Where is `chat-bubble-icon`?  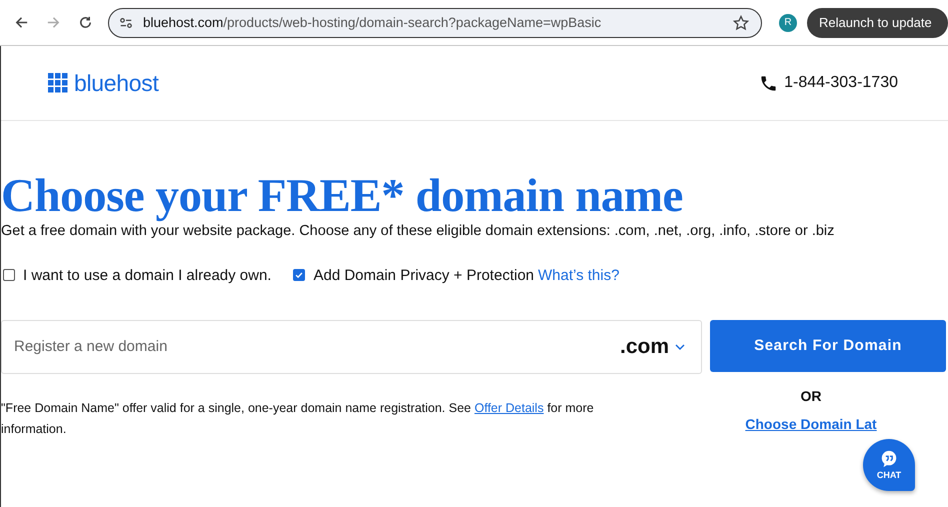 chat-bubble-icon is located at coordinates (889, 459).